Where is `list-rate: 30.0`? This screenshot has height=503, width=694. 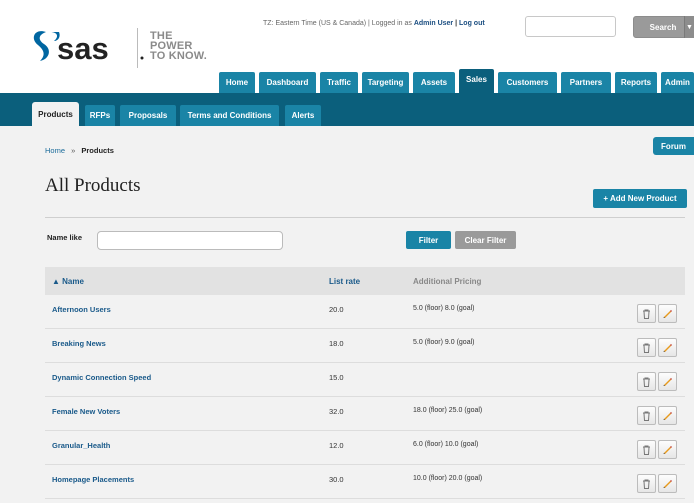
list-rate: 30.0 is located at coordinates (336, 479).